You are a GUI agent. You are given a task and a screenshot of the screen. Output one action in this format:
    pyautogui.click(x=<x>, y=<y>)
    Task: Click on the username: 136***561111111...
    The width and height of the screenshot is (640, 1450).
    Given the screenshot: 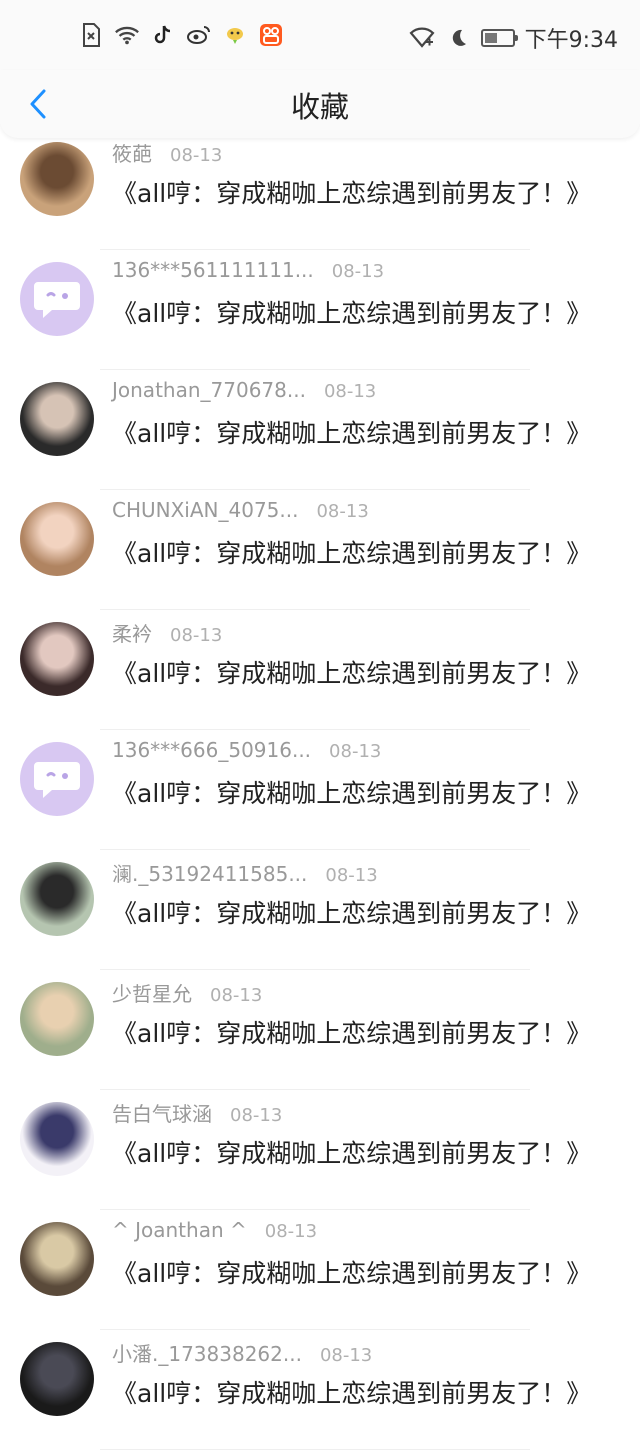 What is the action you would take?
    pyautogui.click(x=213, y=270)
    